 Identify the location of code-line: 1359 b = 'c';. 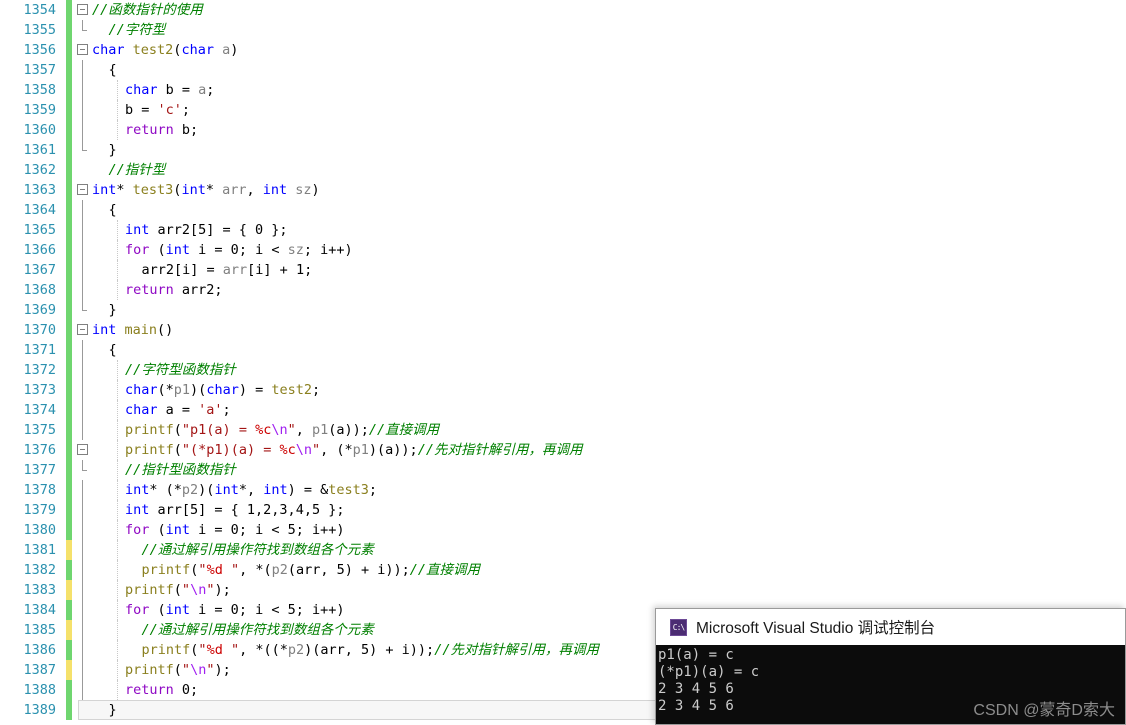
(563, 110).